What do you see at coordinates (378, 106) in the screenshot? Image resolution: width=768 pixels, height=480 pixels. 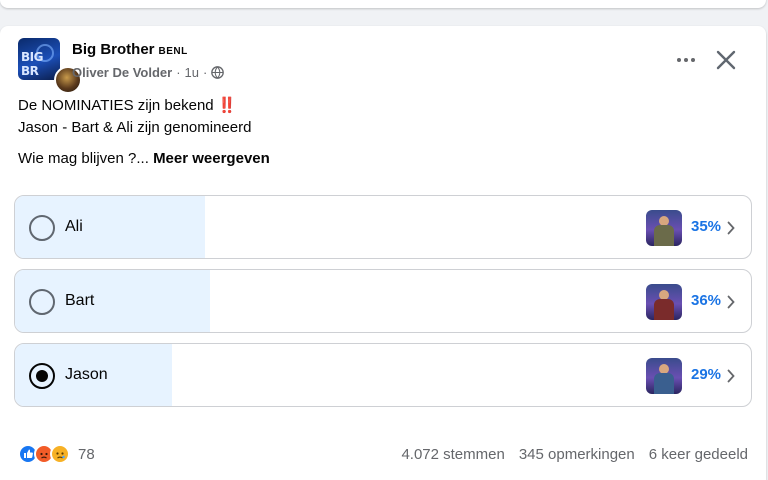 I see `post-text-line-1: De NOMINATIES zijn bekend ‼️` at bounding box center [378, 106].